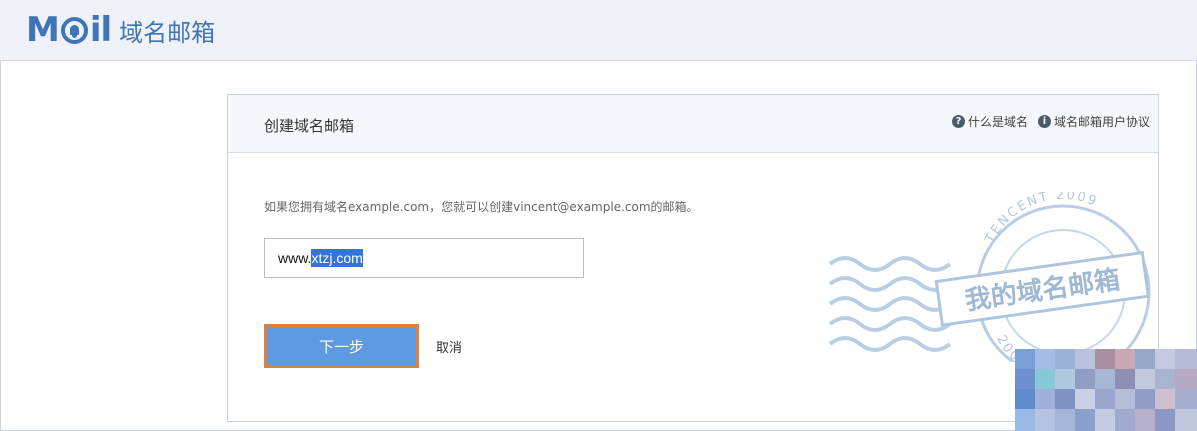  What do you see at coordinates (167, 32) in the screenshot?
I see `logo-text: 域名邮箱` at bounding box center [167, 32].